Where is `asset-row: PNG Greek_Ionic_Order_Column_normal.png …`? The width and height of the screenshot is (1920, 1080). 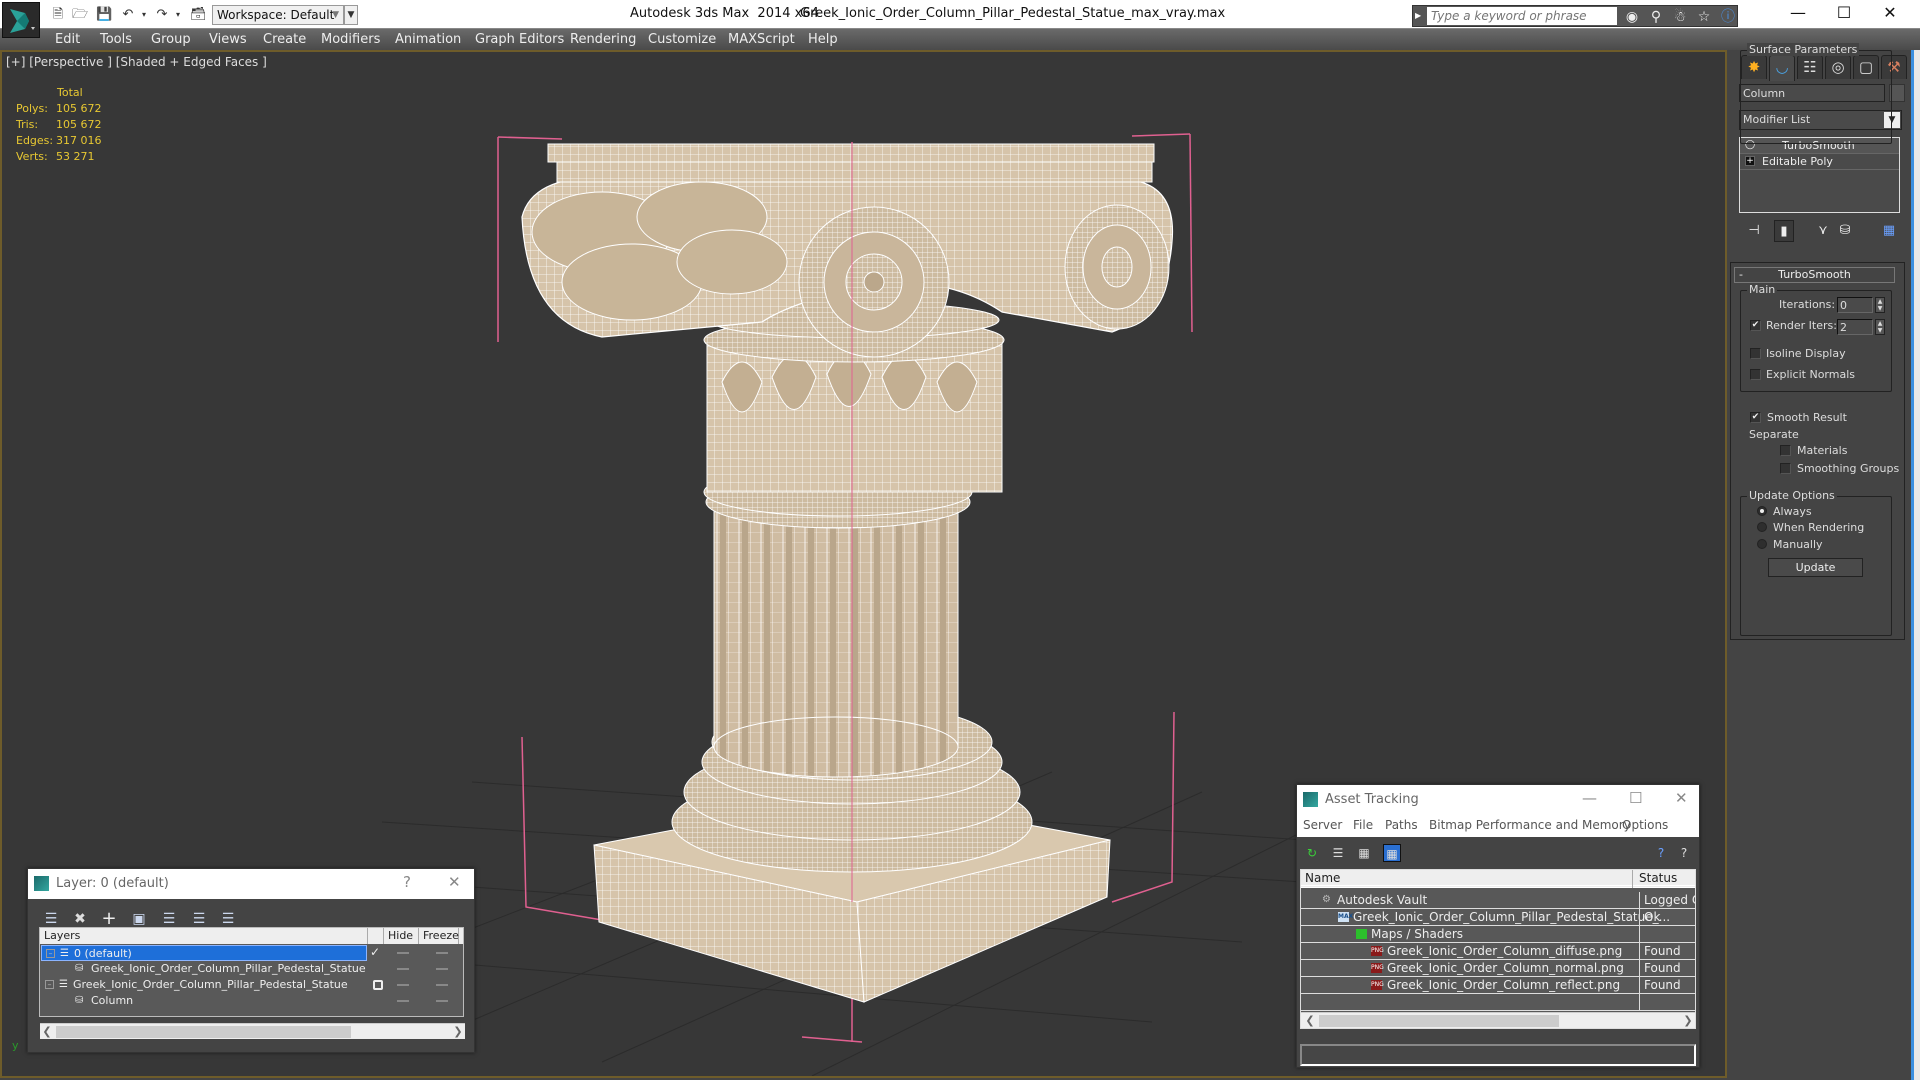 asset-row: PNG Greek_Ionic_Order_Column_normal.png … is located at coordinates (1498, 968).